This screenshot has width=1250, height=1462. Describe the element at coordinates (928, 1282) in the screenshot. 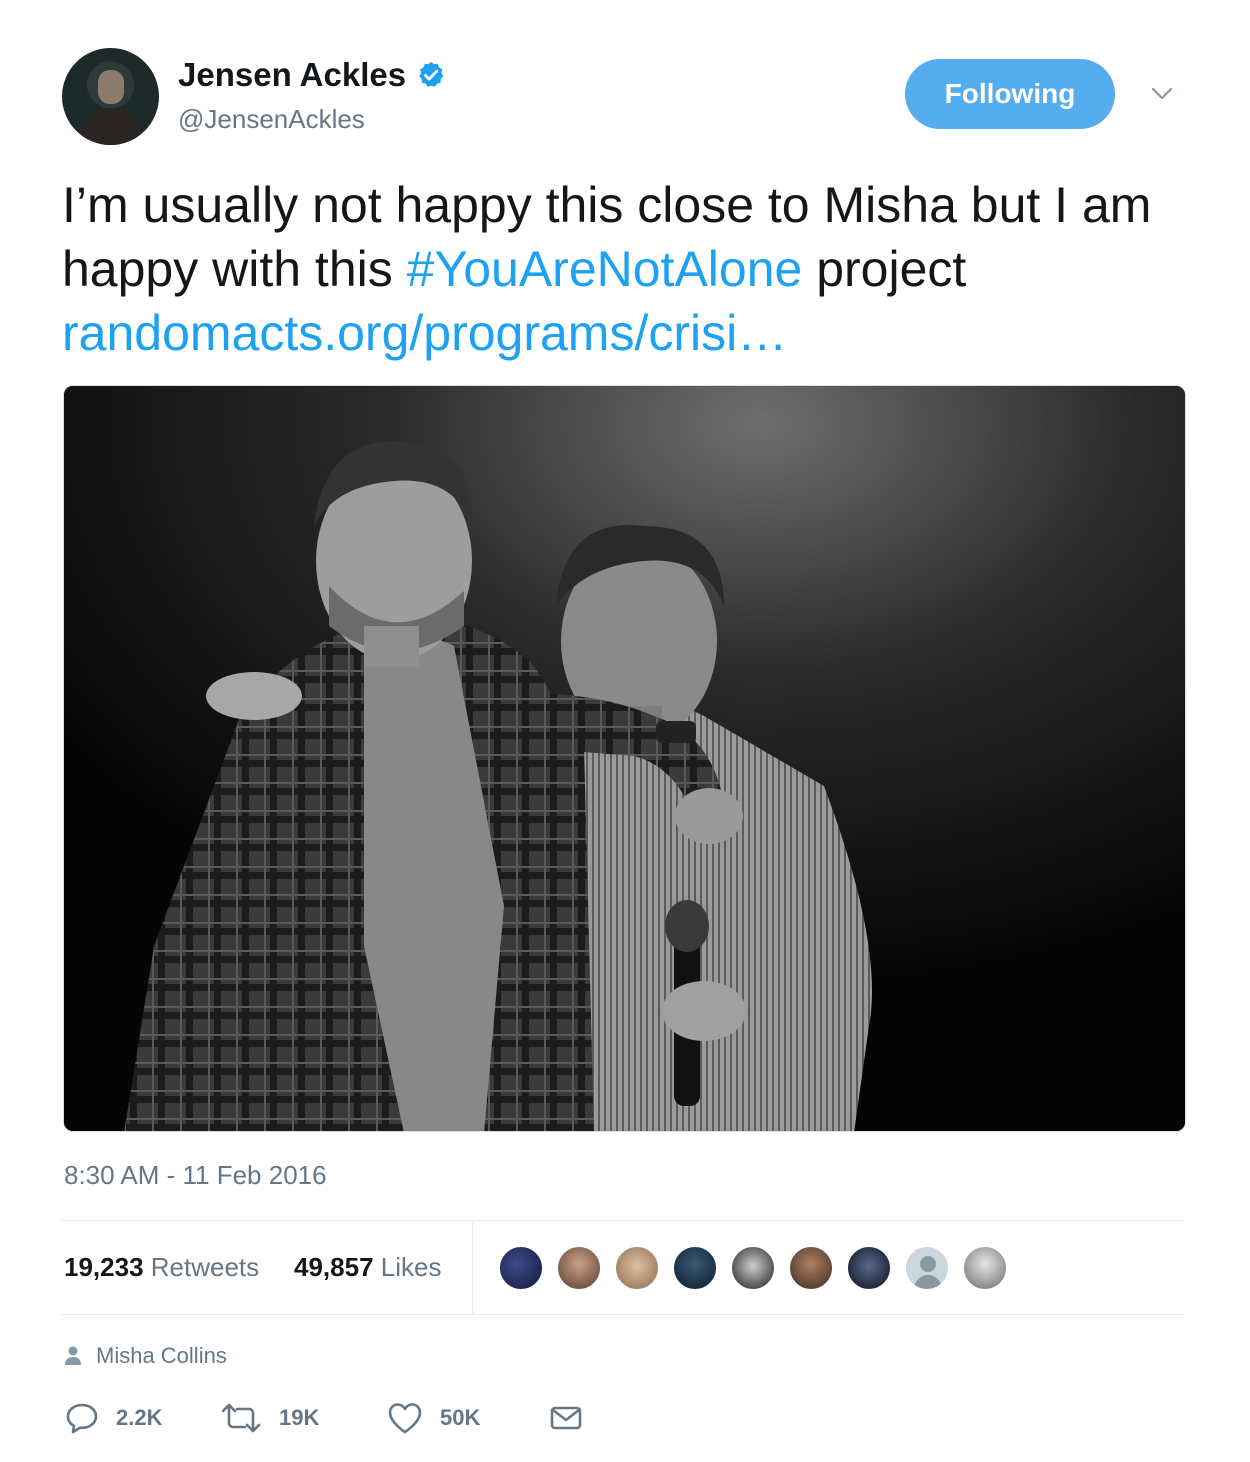

I see `default-avatar-body` at that location.